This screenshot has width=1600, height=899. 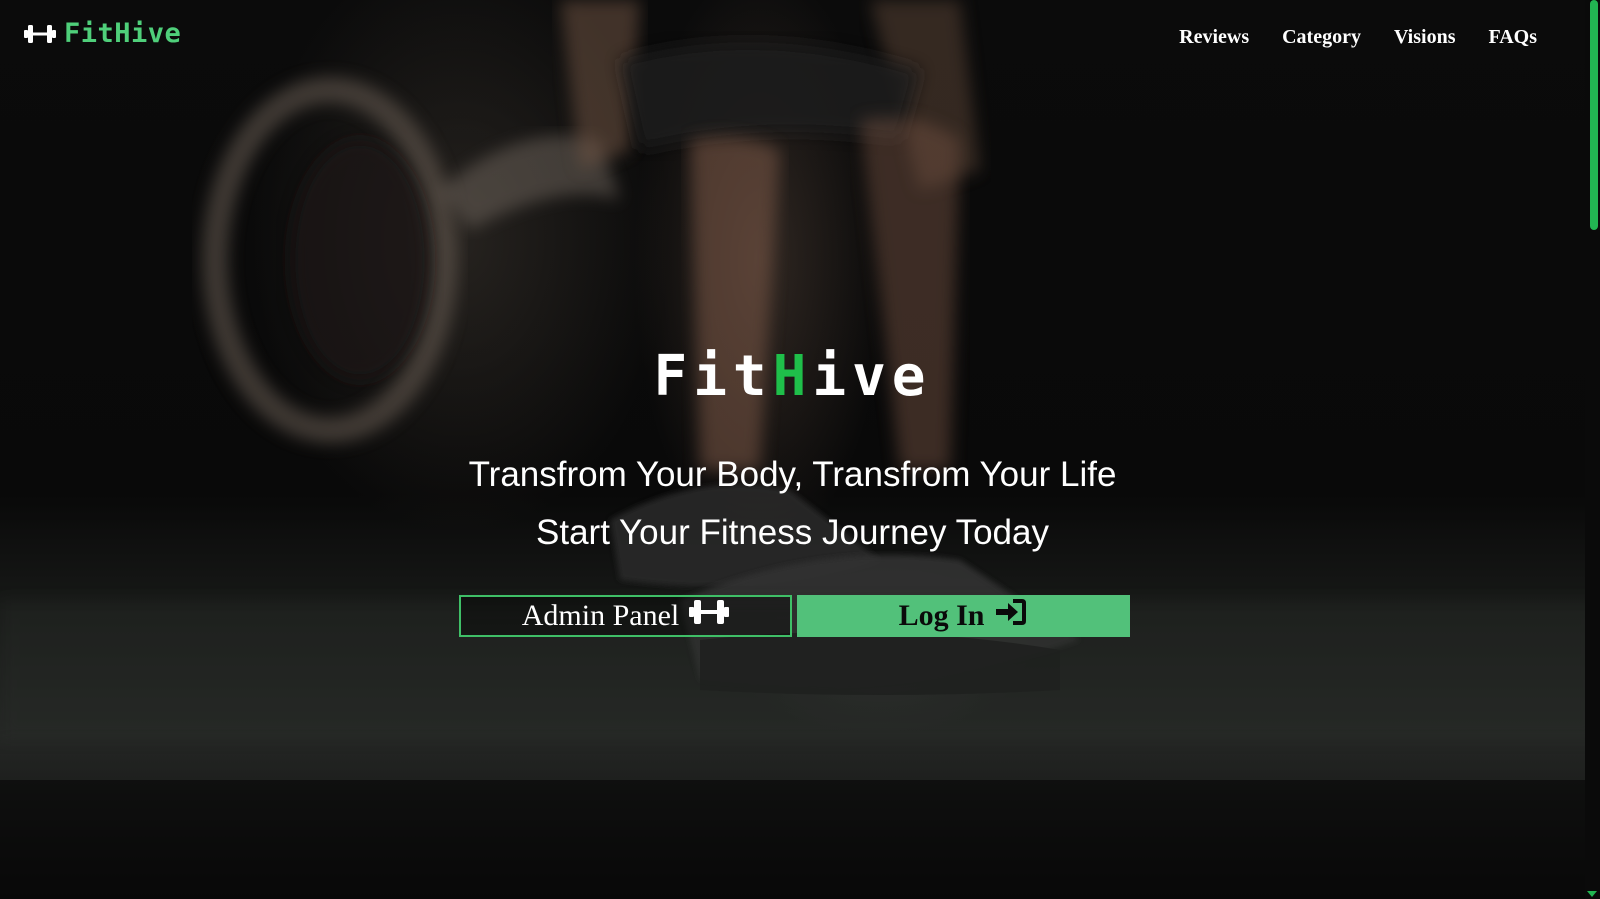 I want to click on nav-links: Reviews Category Visions FAQs, so click(x=1358, y=37).